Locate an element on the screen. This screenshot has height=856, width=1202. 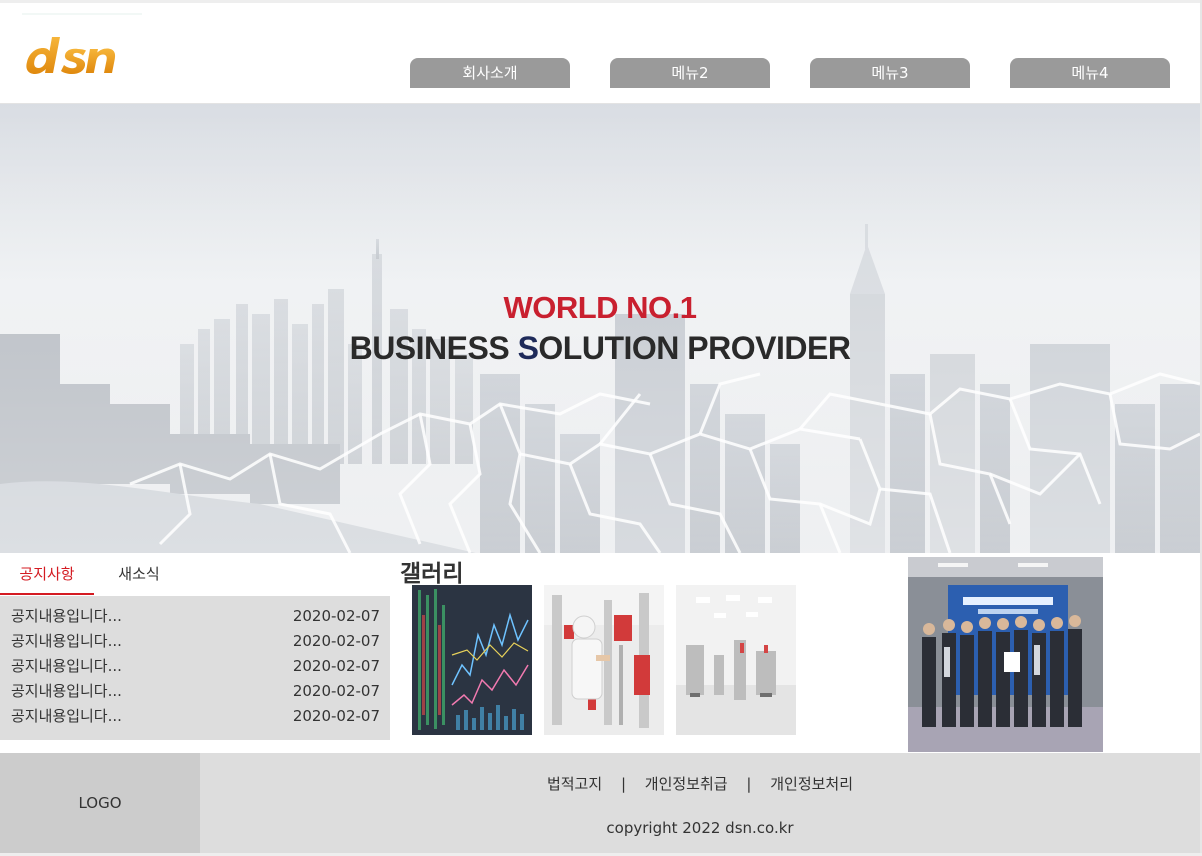
hero-subheadline: BUSINESS SOLUTION PROVIDER is located at coordinates (600, 348).